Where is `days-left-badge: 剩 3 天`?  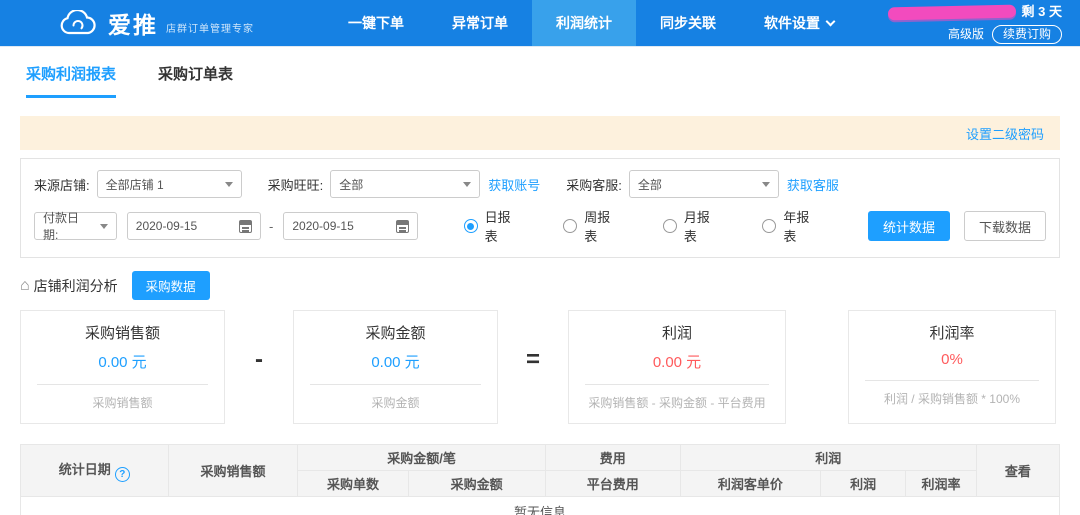
days-left-badge: 剩 3 天 is located at coordinates (1041, 12).